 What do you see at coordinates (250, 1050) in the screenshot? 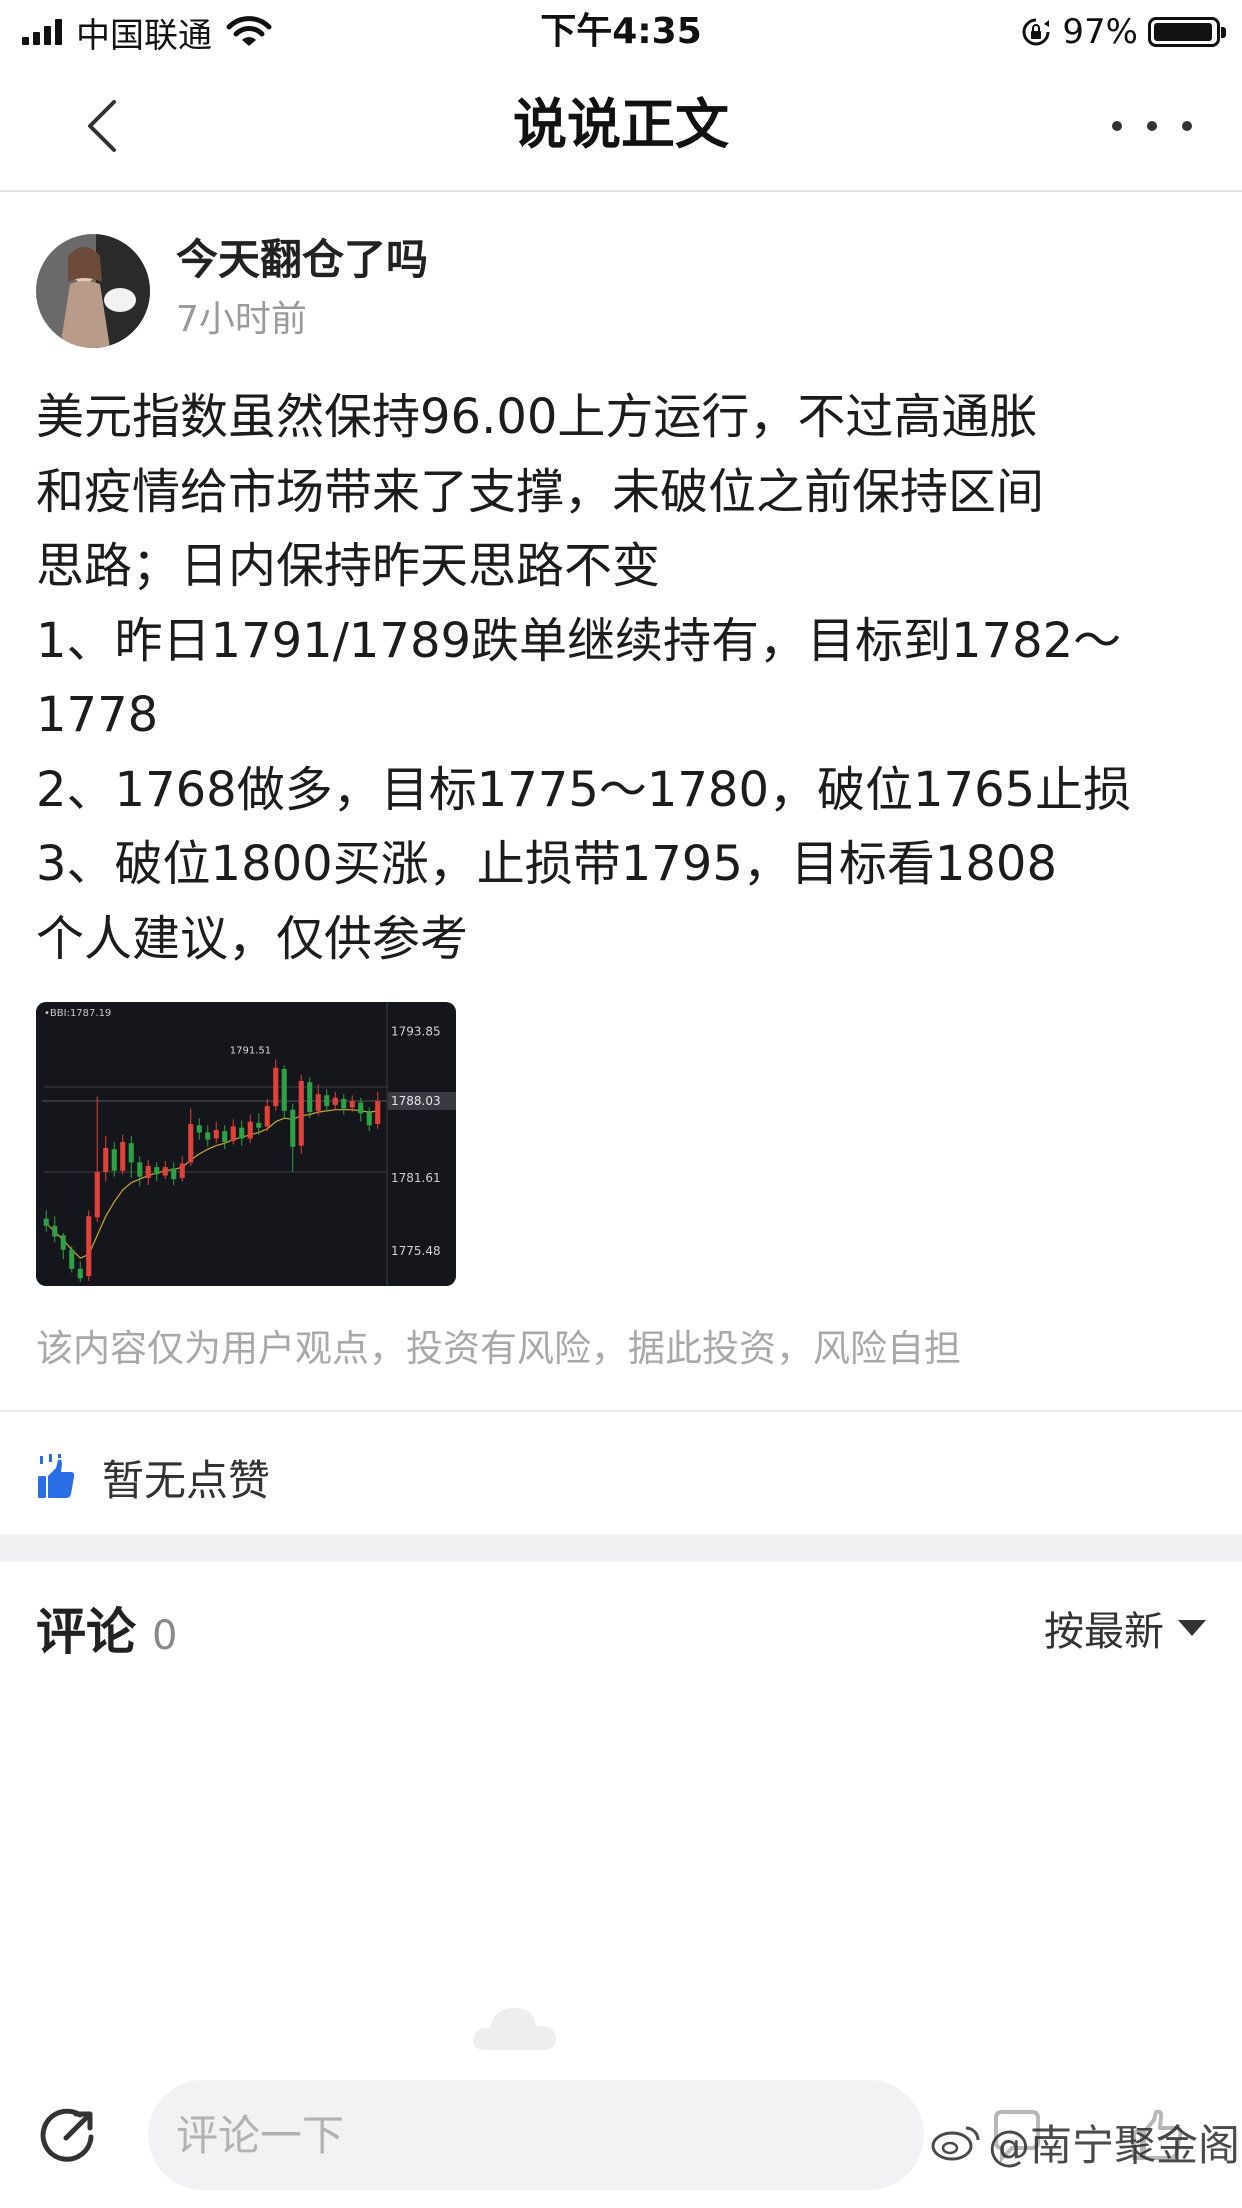
I see `peak-price-label: 1791.51` at bounding box center [250, 1050].